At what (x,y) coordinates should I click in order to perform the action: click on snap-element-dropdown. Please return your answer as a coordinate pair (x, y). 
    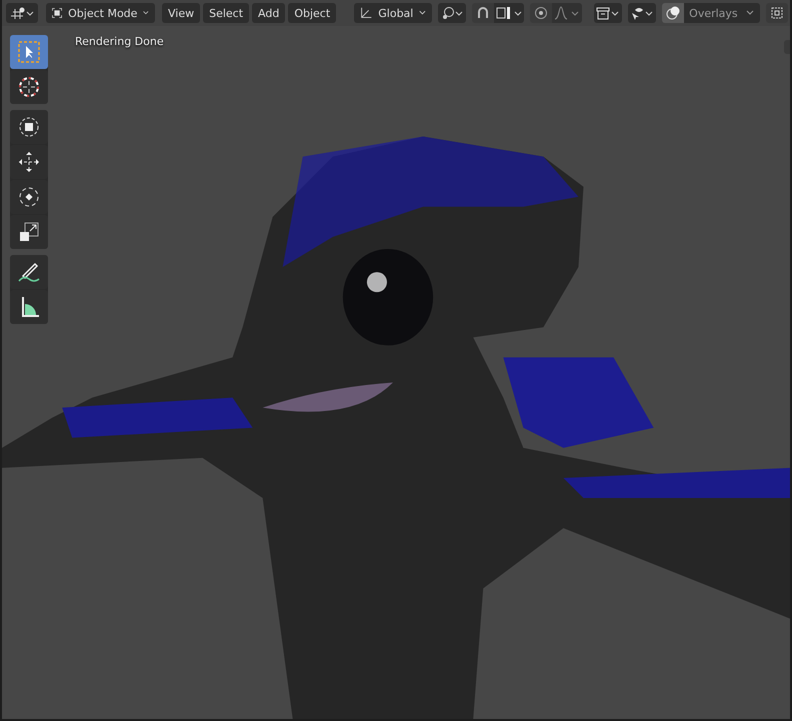
    Looking at the image, I should click on (509, 13).